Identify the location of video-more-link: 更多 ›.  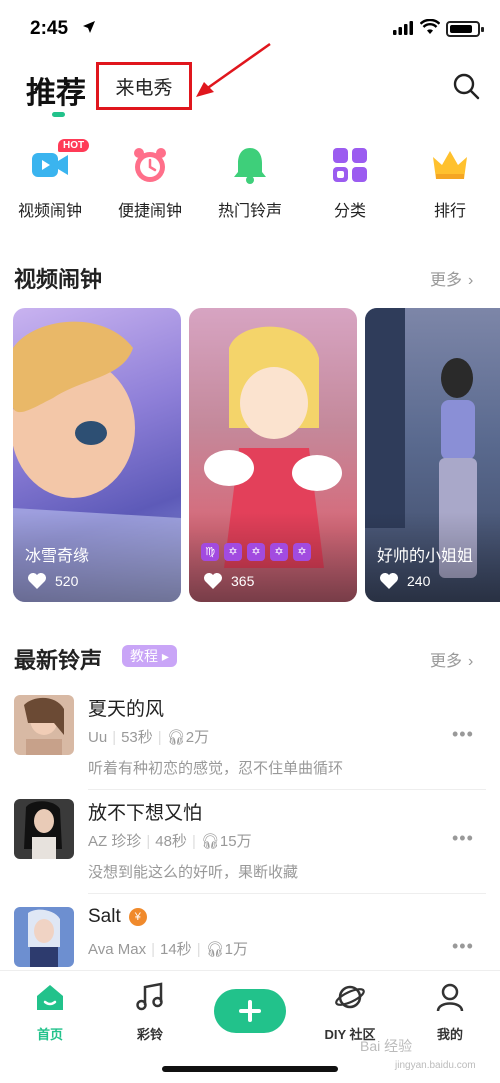
(451, 278).